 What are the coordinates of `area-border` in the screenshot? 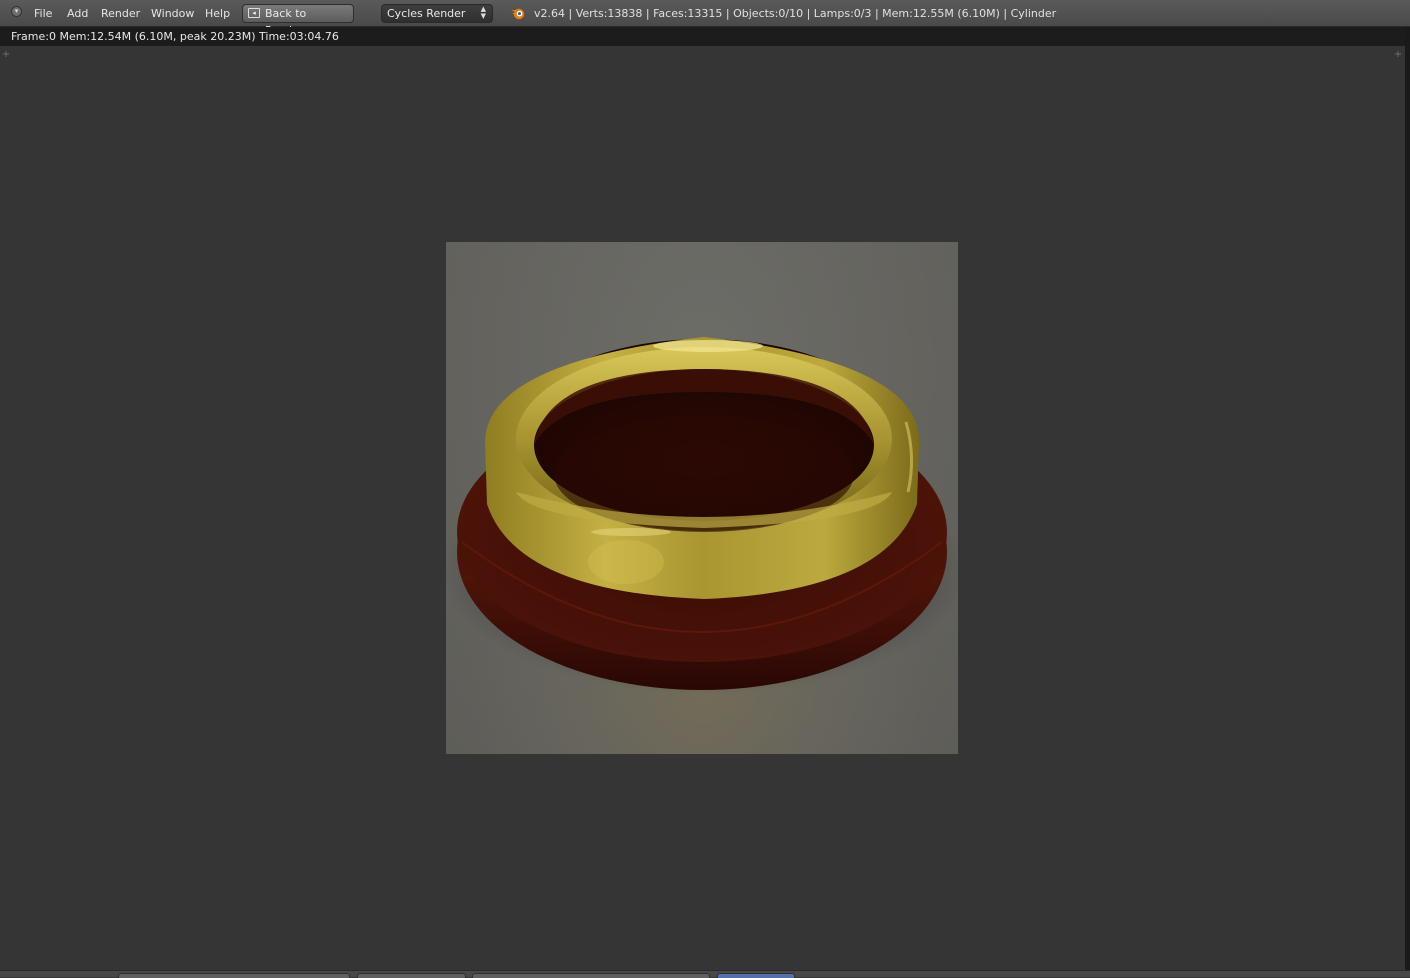 It's located at (1407, 499).